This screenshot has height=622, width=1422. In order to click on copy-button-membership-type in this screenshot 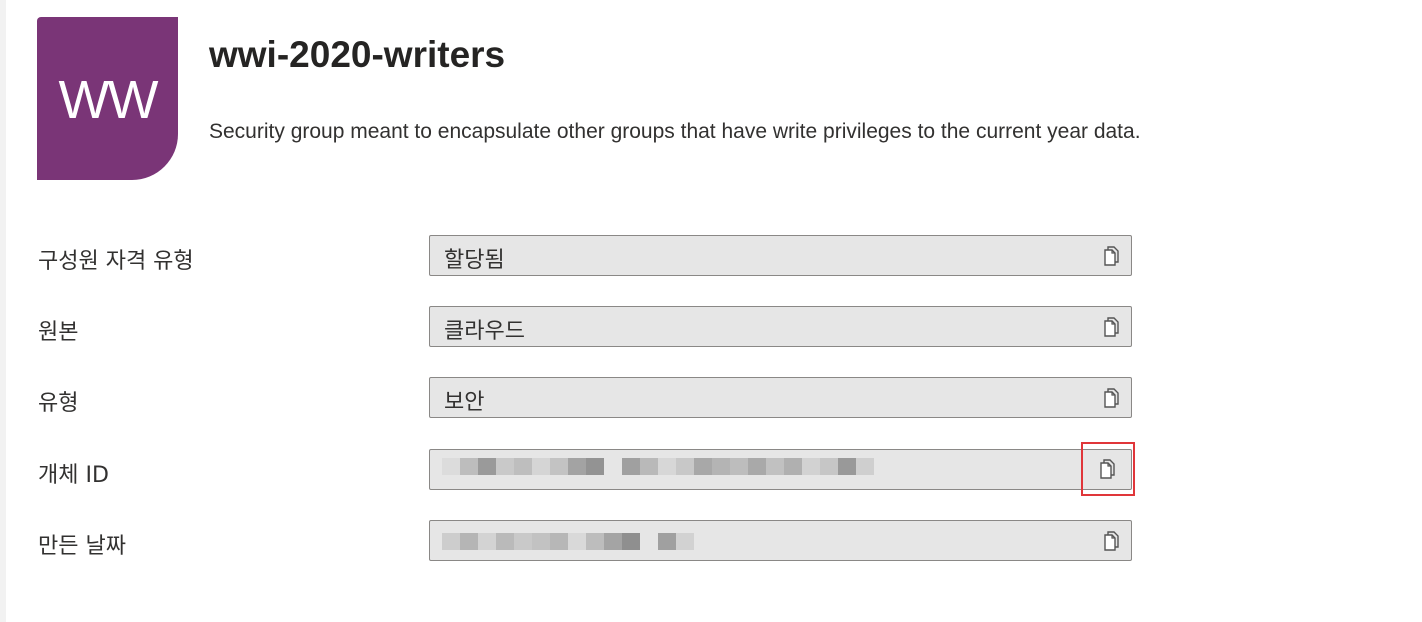, I will do `click(1112, 256)`.